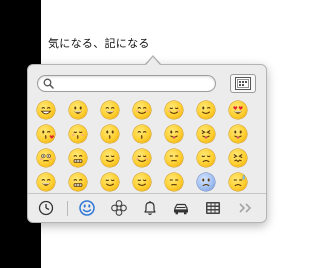 This screenshot has height=268, width=321. I want to click on emoji-unamused, so click(174, 158).